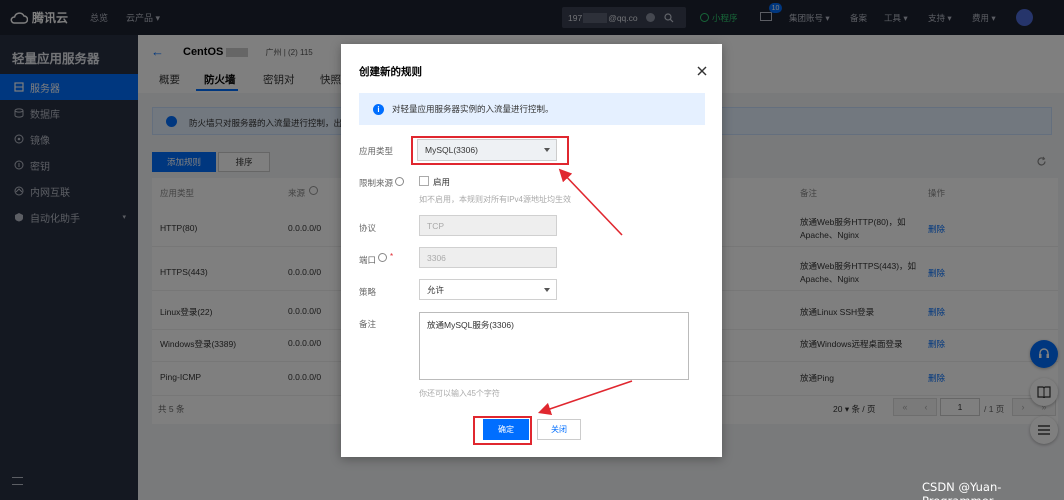 This screenshot has width=1064, height=500. What do you see at coordinates (585, 291) in the screenshot?
I see `annotation-arrows` at bounding box center [585, 291].